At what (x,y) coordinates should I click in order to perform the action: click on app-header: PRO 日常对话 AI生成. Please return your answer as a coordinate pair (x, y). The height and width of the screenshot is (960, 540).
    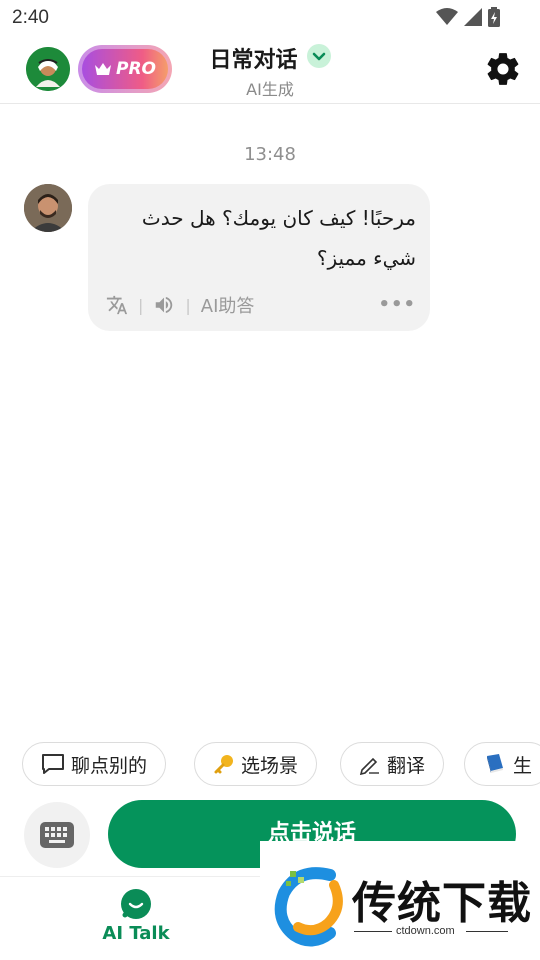
    Looking at the image, I should click on (270, 70).